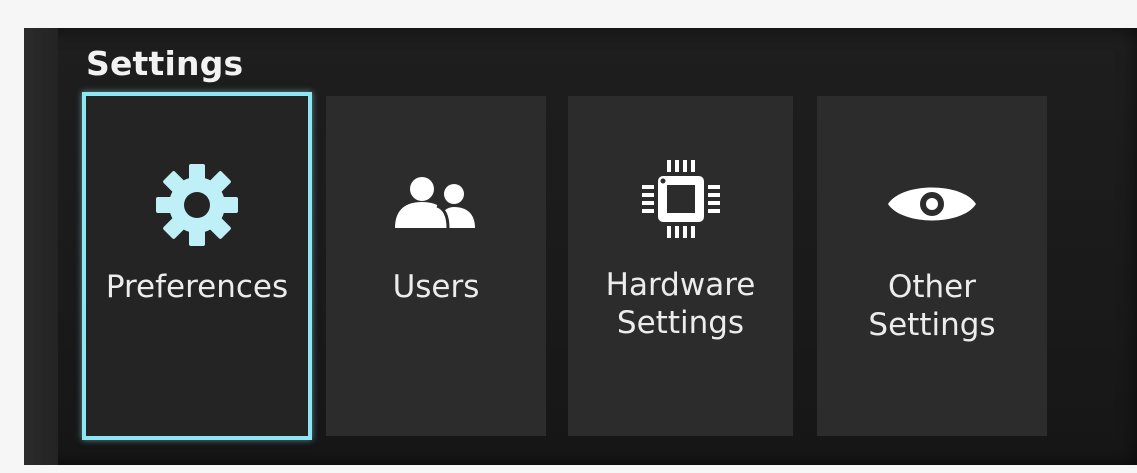 The width and height of the screenshot is (1137, 473). What do you see at coordinates (436, 204) in the screenshot?
I see `users-icon` at bounding box center [436, 204].